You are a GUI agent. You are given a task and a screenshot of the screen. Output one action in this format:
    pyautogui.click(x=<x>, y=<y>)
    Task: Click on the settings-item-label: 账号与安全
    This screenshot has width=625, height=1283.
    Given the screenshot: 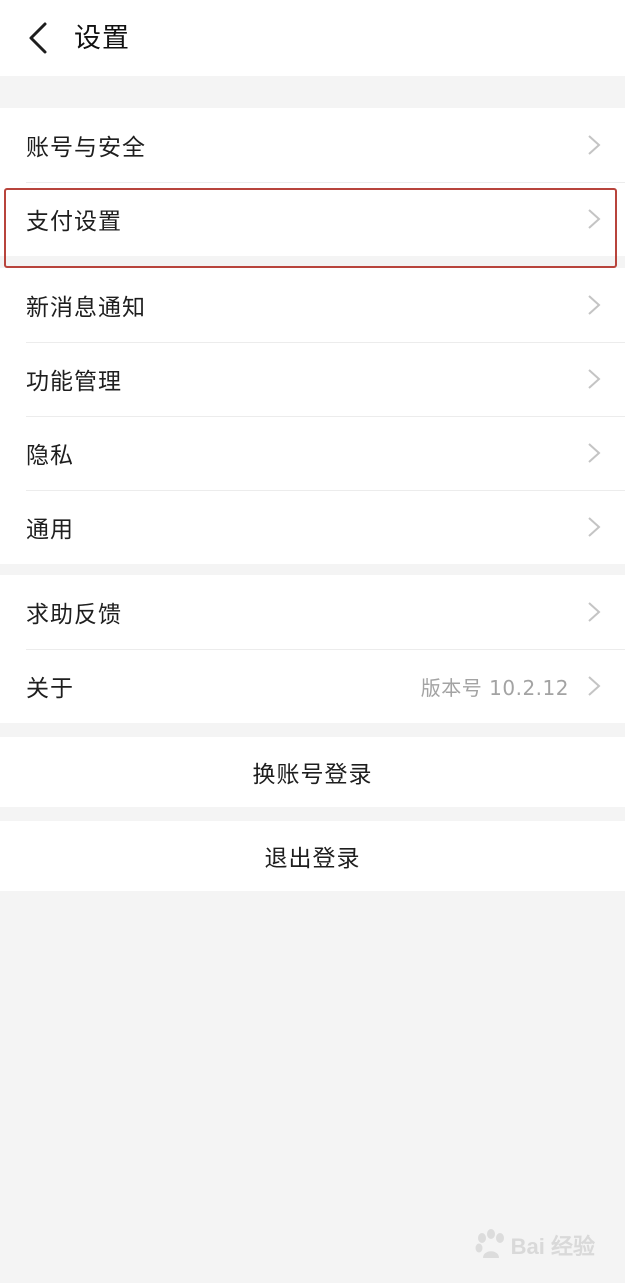 What is the action you would take?
    pyautogui.click(x=86, y=148)
    